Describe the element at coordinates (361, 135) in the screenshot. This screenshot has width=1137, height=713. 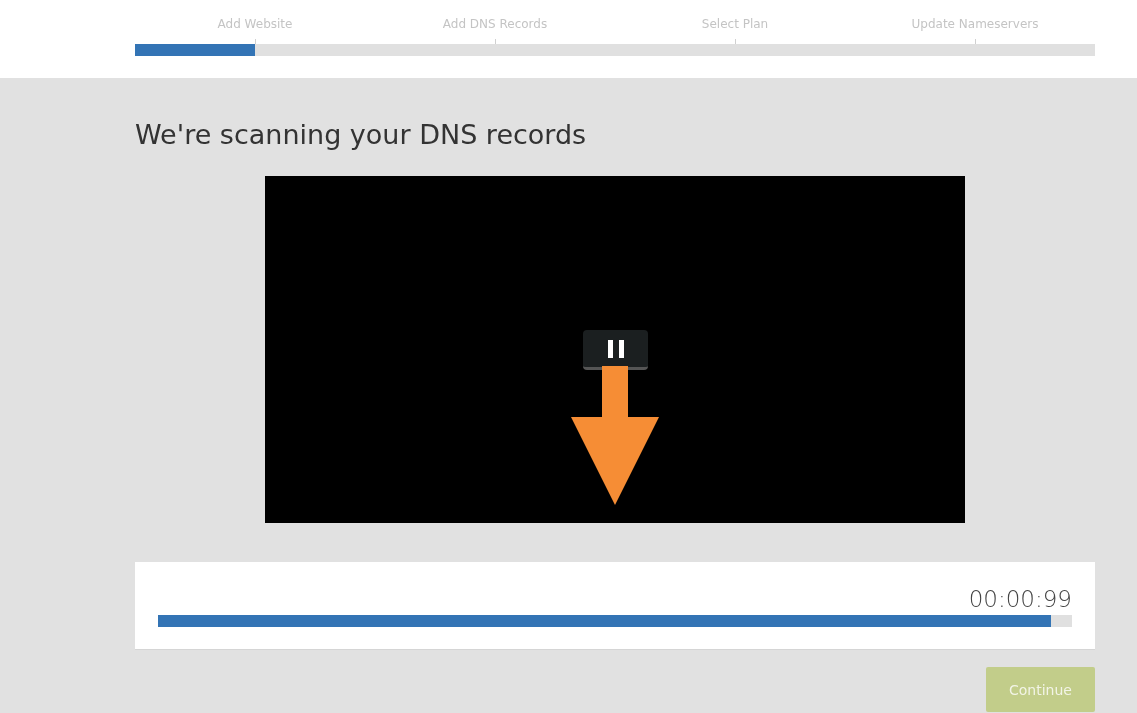
I see `page-title: We're scanning your DNS records` at that location.